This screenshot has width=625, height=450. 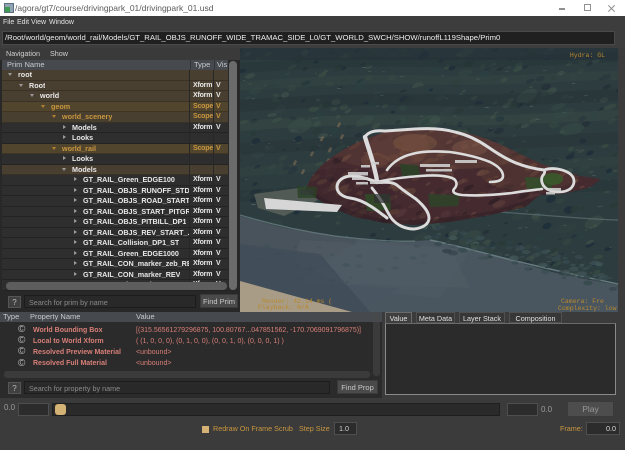 I want to click on svg-text: Playback: N/A, so click(x=283, y=307).